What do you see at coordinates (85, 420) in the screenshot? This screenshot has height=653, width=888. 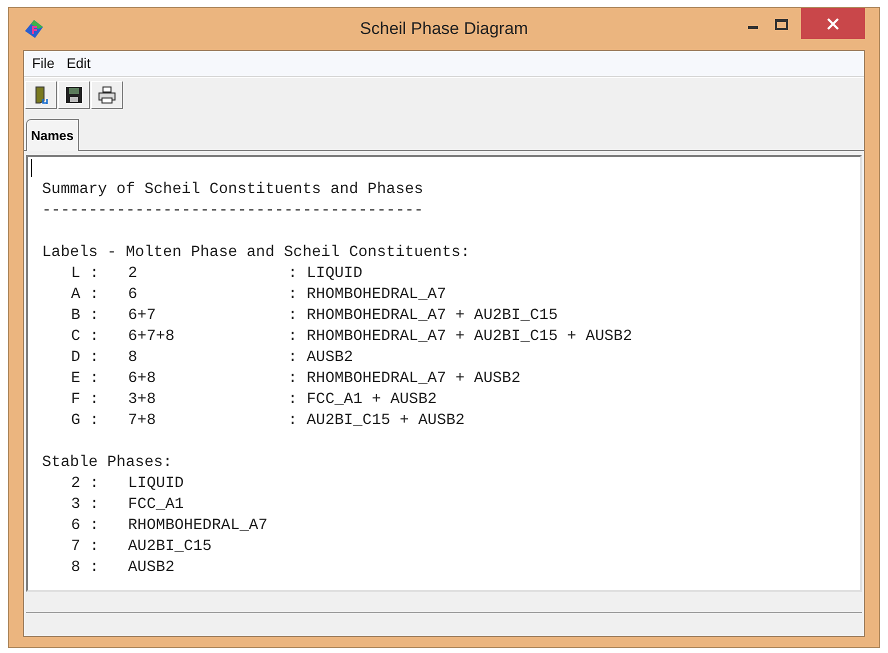 I see `label-code: G :` at bounding box center [85, 420].